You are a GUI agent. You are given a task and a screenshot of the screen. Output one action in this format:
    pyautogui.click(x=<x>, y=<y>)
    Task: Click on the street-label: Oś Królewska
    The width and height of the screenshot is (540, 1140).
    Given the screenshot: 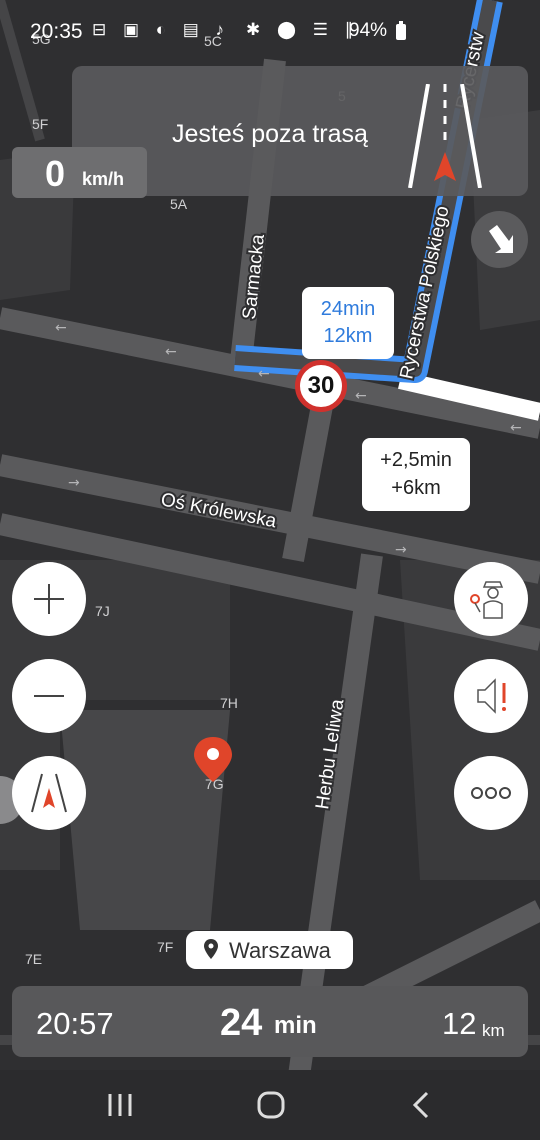 What is the action you would take?
    pyautogui.click(x=218, y=510)
    